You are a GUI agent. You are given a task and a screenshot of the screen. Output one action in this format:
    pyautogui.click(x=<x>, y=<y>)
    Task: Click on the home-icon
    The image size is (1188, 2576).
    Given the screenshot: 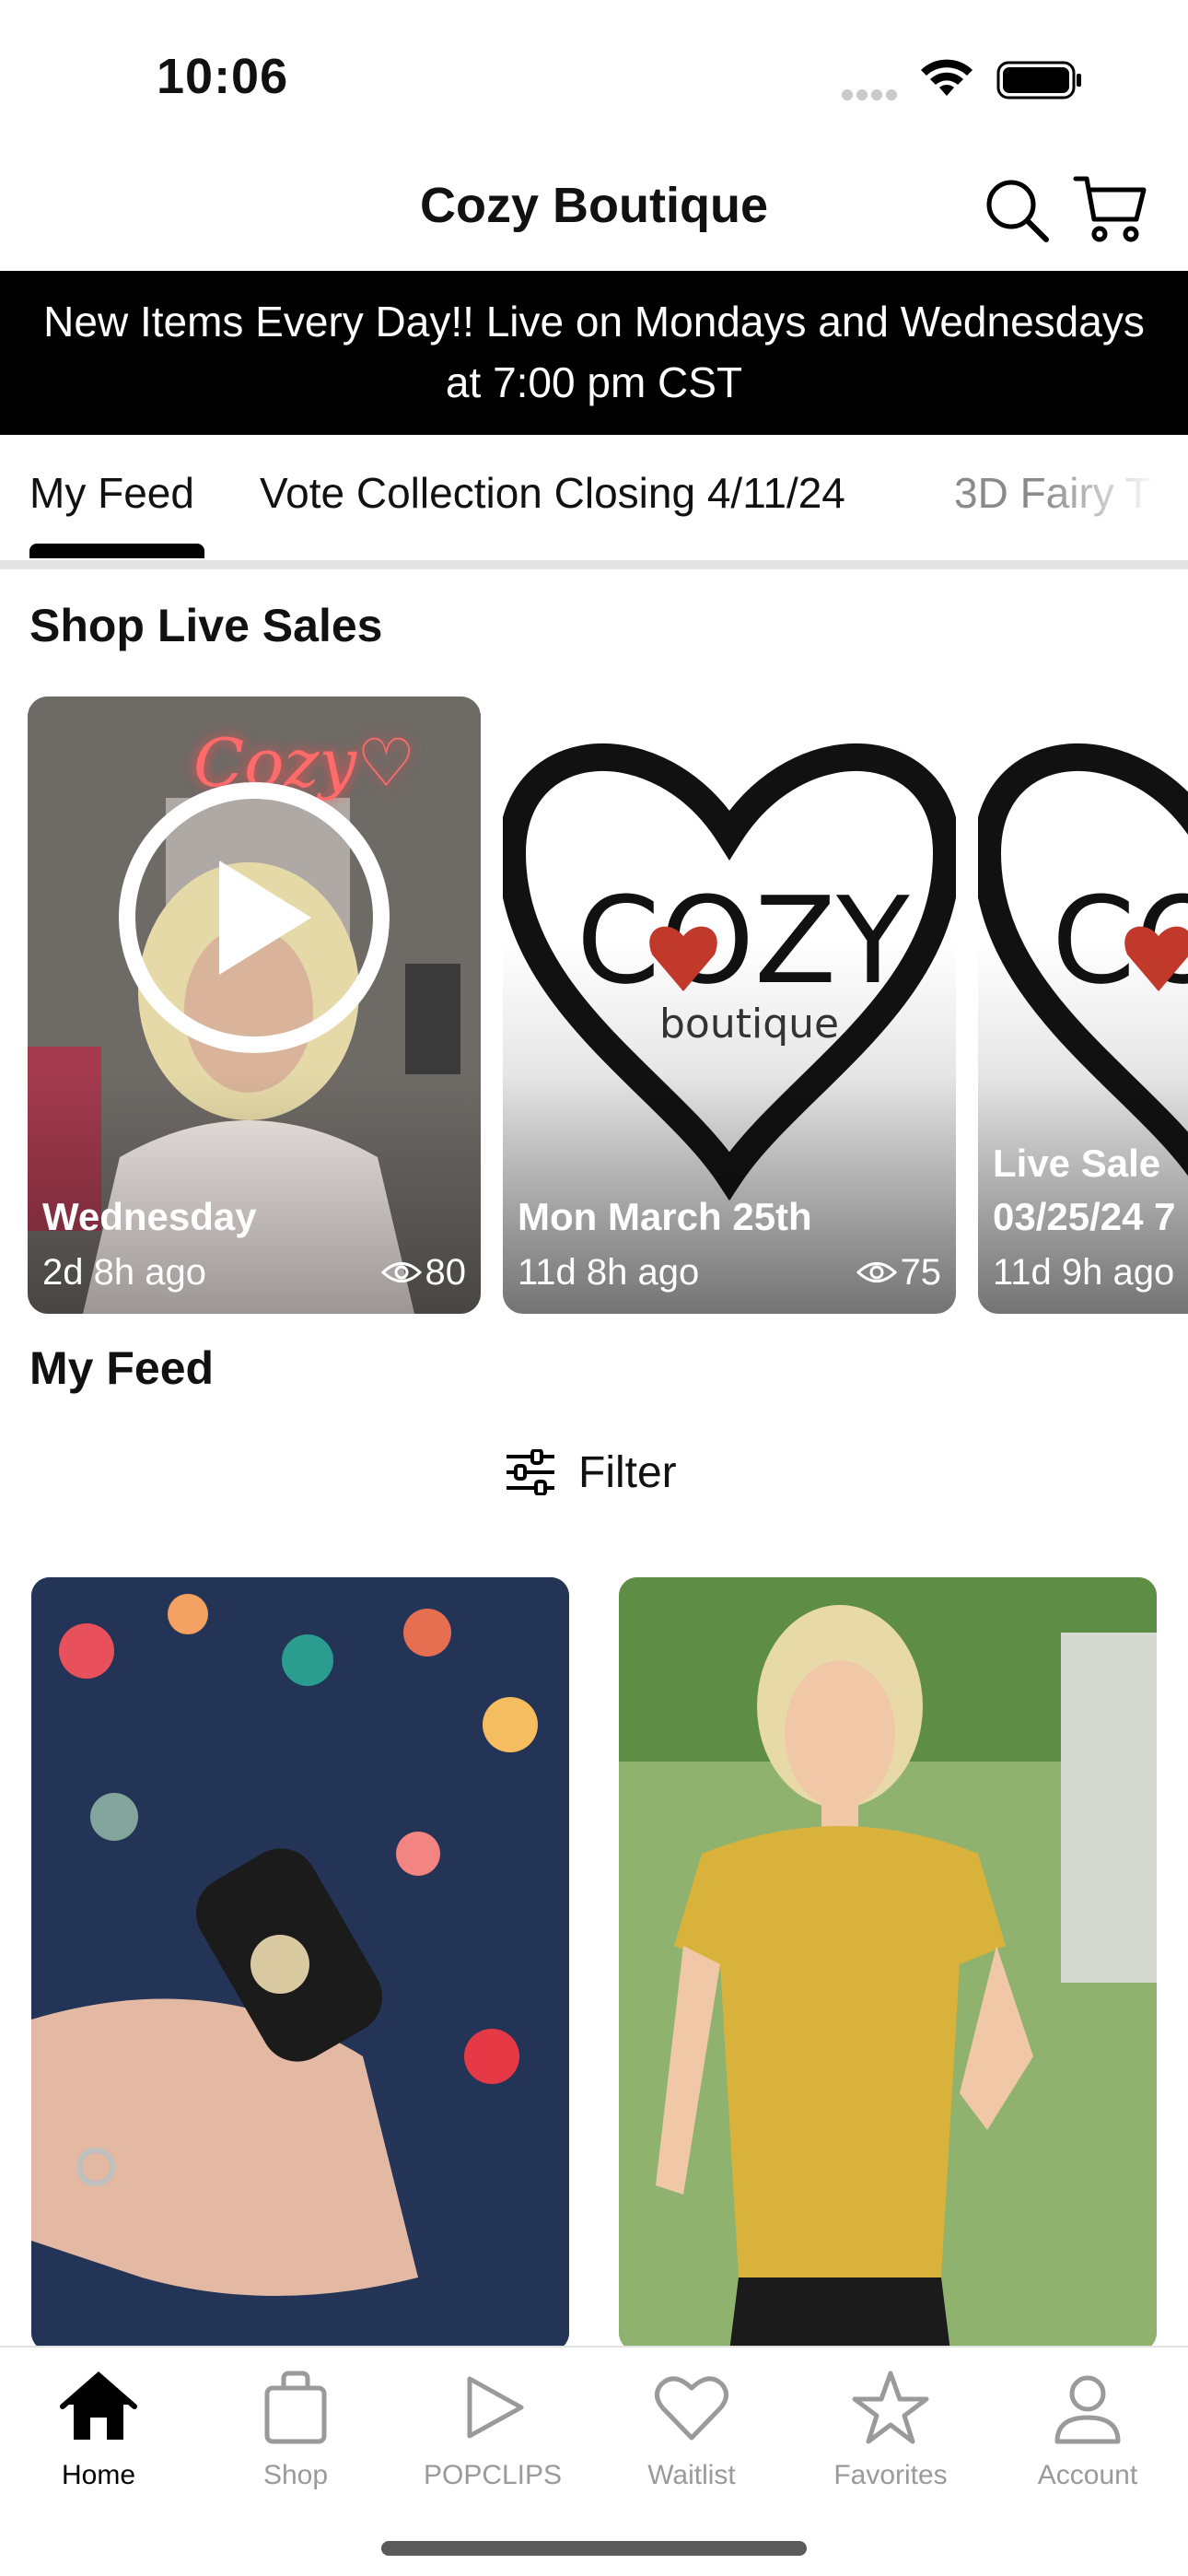 What is the action you would take?
    pyautogui.click(x=98, y=2405)
    